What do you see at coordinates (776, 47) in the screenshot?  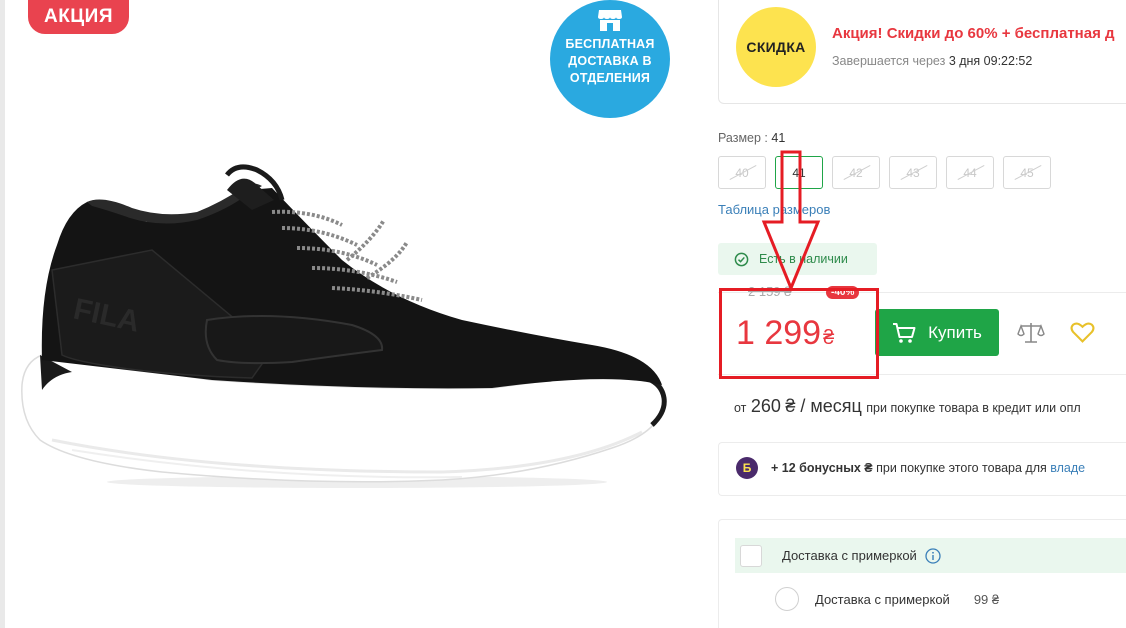 I see `sale-badge: СКИДКА` at bounding box center [776, 47].